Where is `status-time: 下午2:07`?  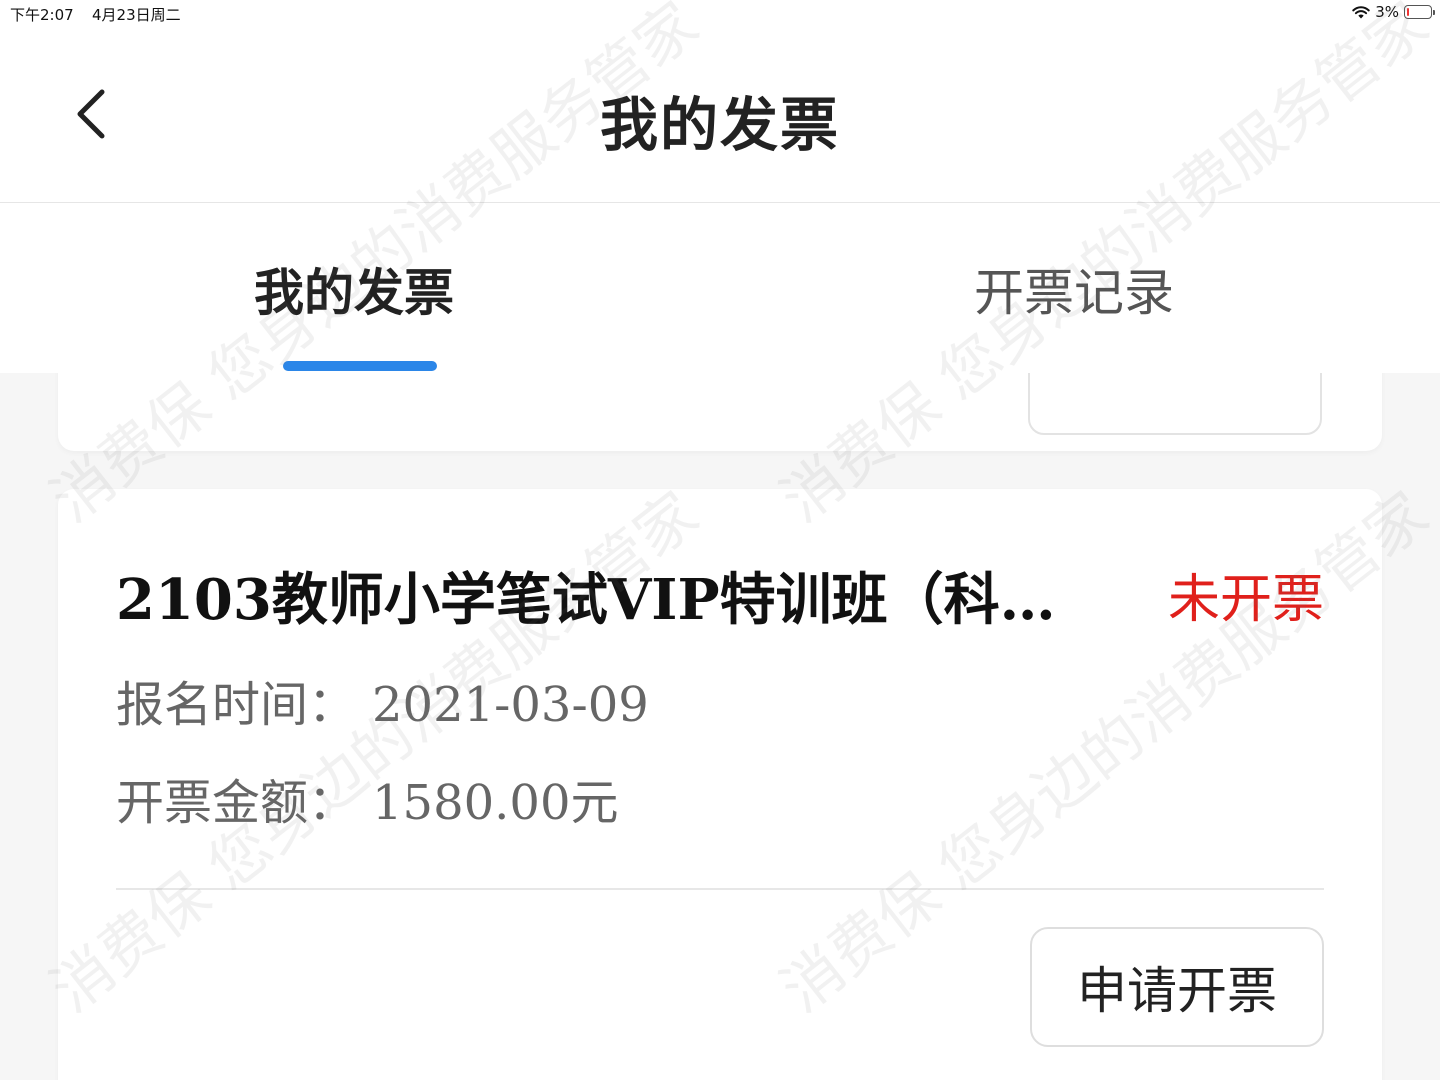
status-time: 下午2:07 is located at coordinates (42, 15).